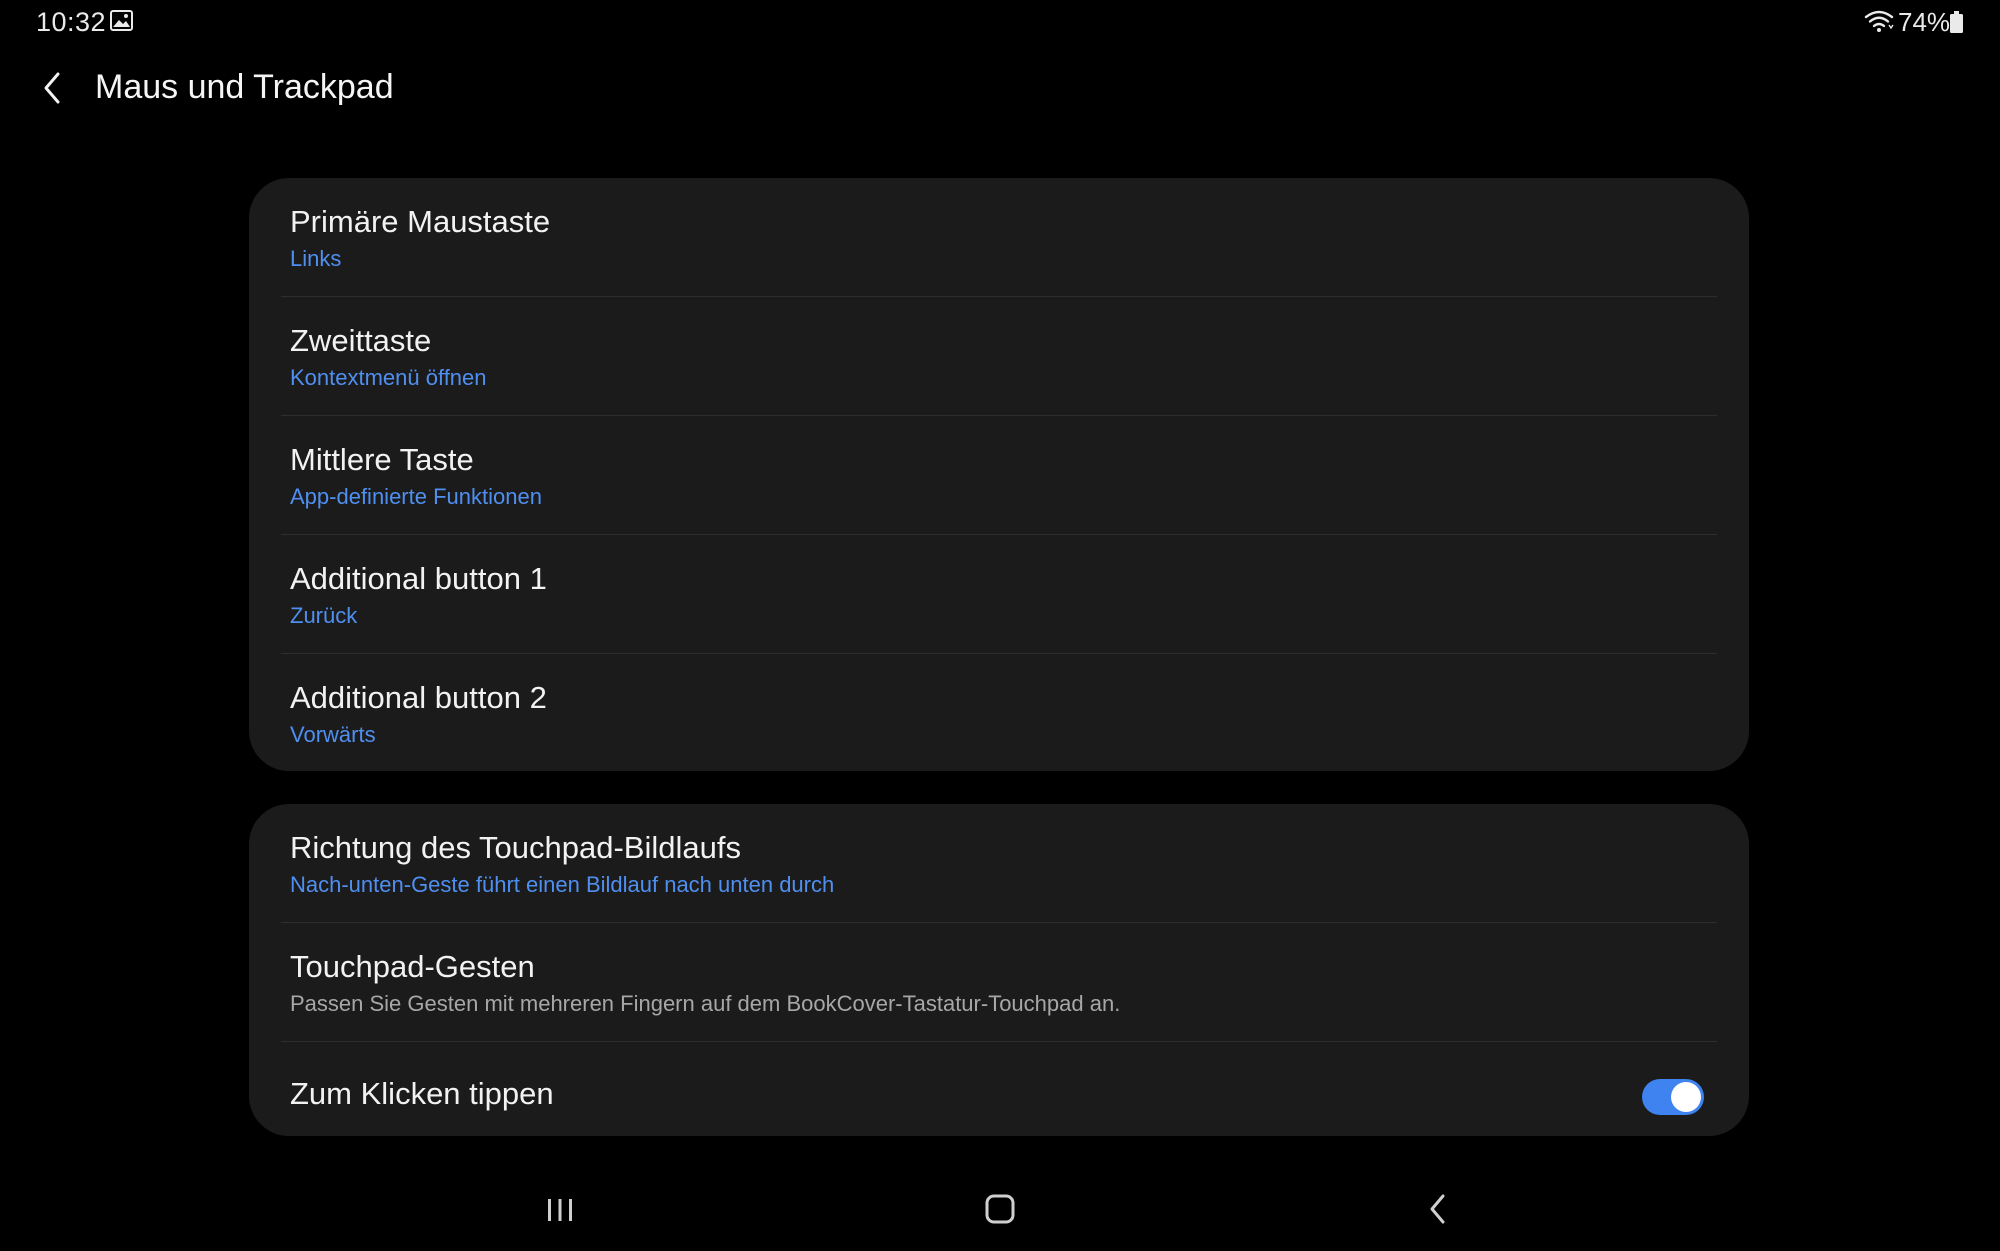 This screenshot has width=2000, height=1251. What do you see at coordinates (418, 578) in the screenshot?
I see `setting-title: Additional button 1` at bounding box center [418, 578].